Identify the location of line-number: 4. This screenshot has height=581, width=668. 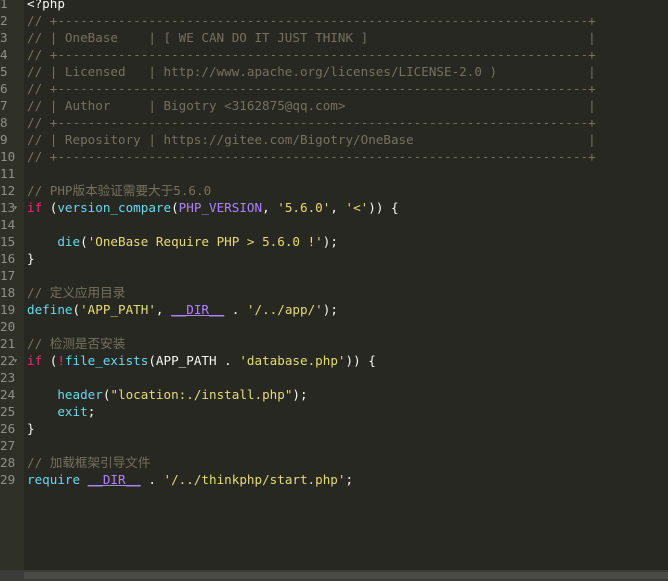
(4, 54).